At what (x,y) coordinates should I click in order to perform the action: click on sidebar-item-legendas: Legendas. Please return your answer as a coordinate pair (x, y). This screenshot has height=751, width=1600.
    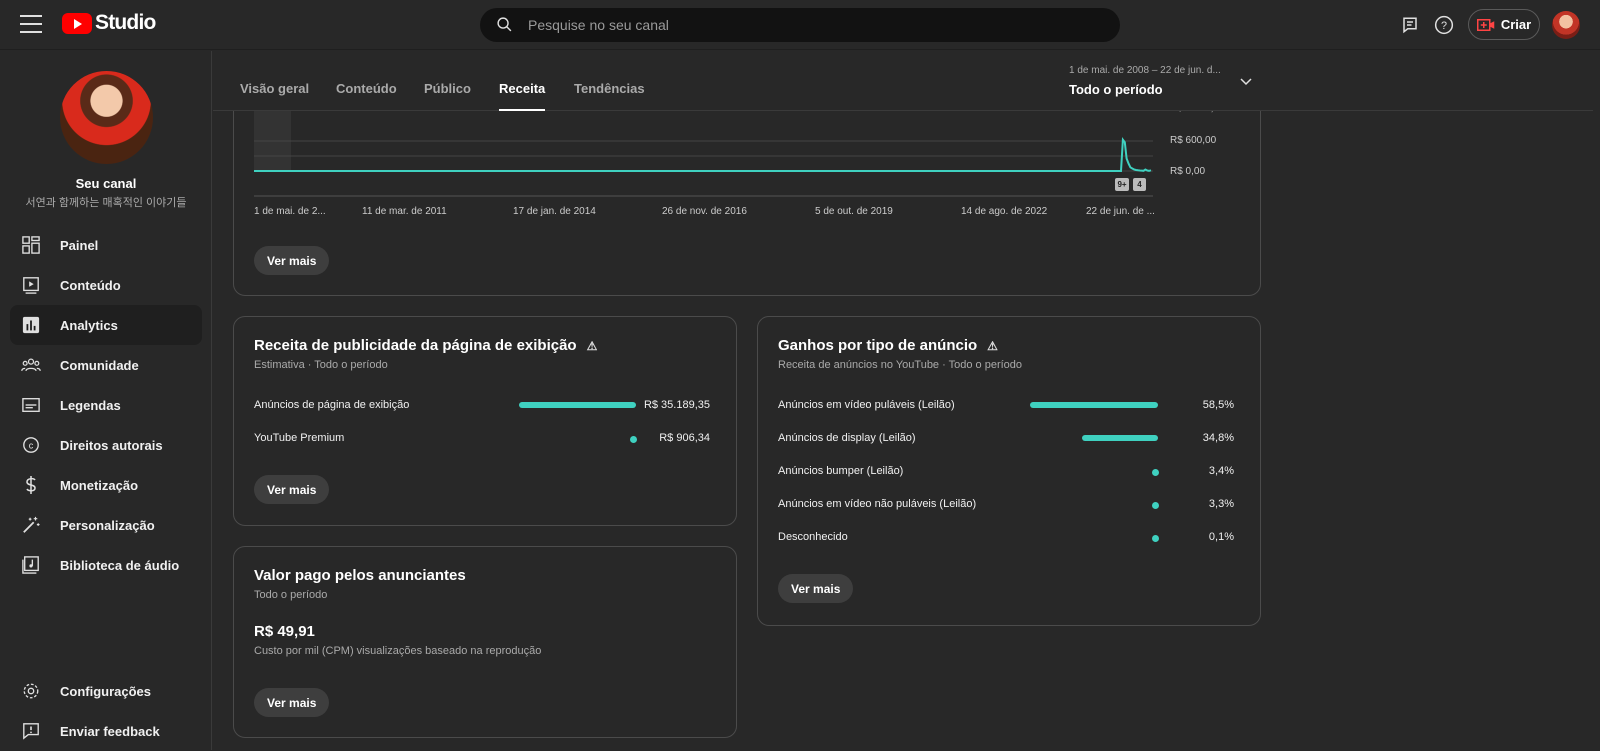
    Looking at the image, I should click on (106, 405).